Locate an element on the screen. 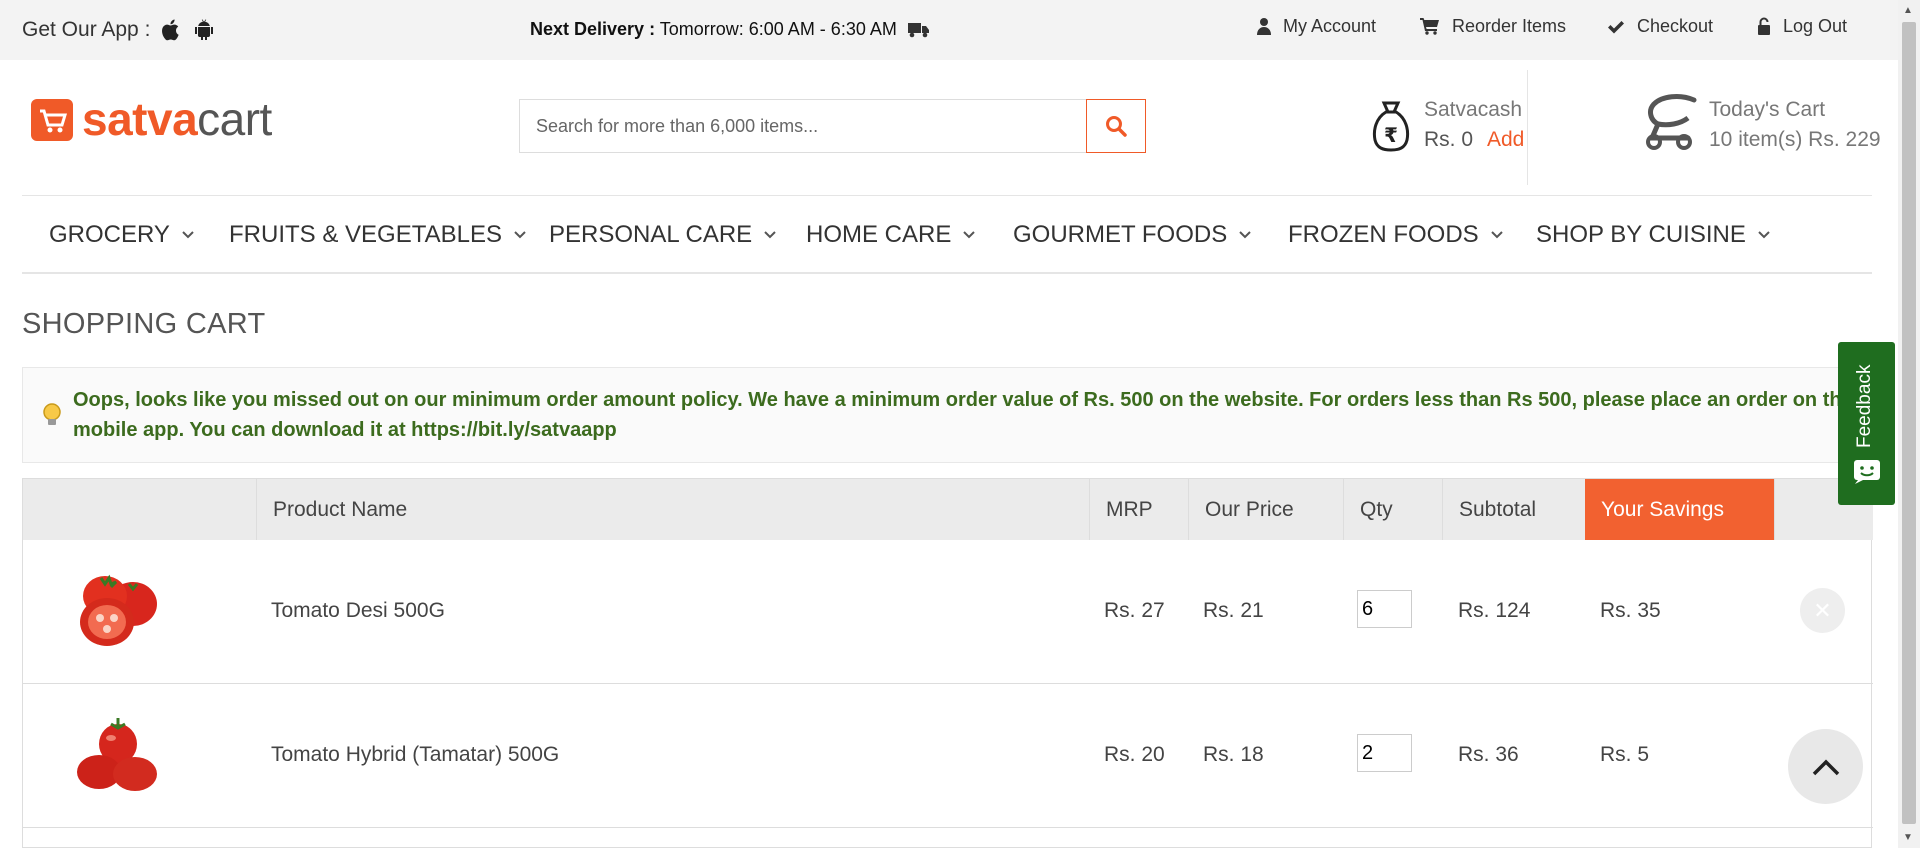 This screenshot has height=848, width=1920. cart-summary: 10 item(s) Rs. 229 is located at coordinates (1795, 140).